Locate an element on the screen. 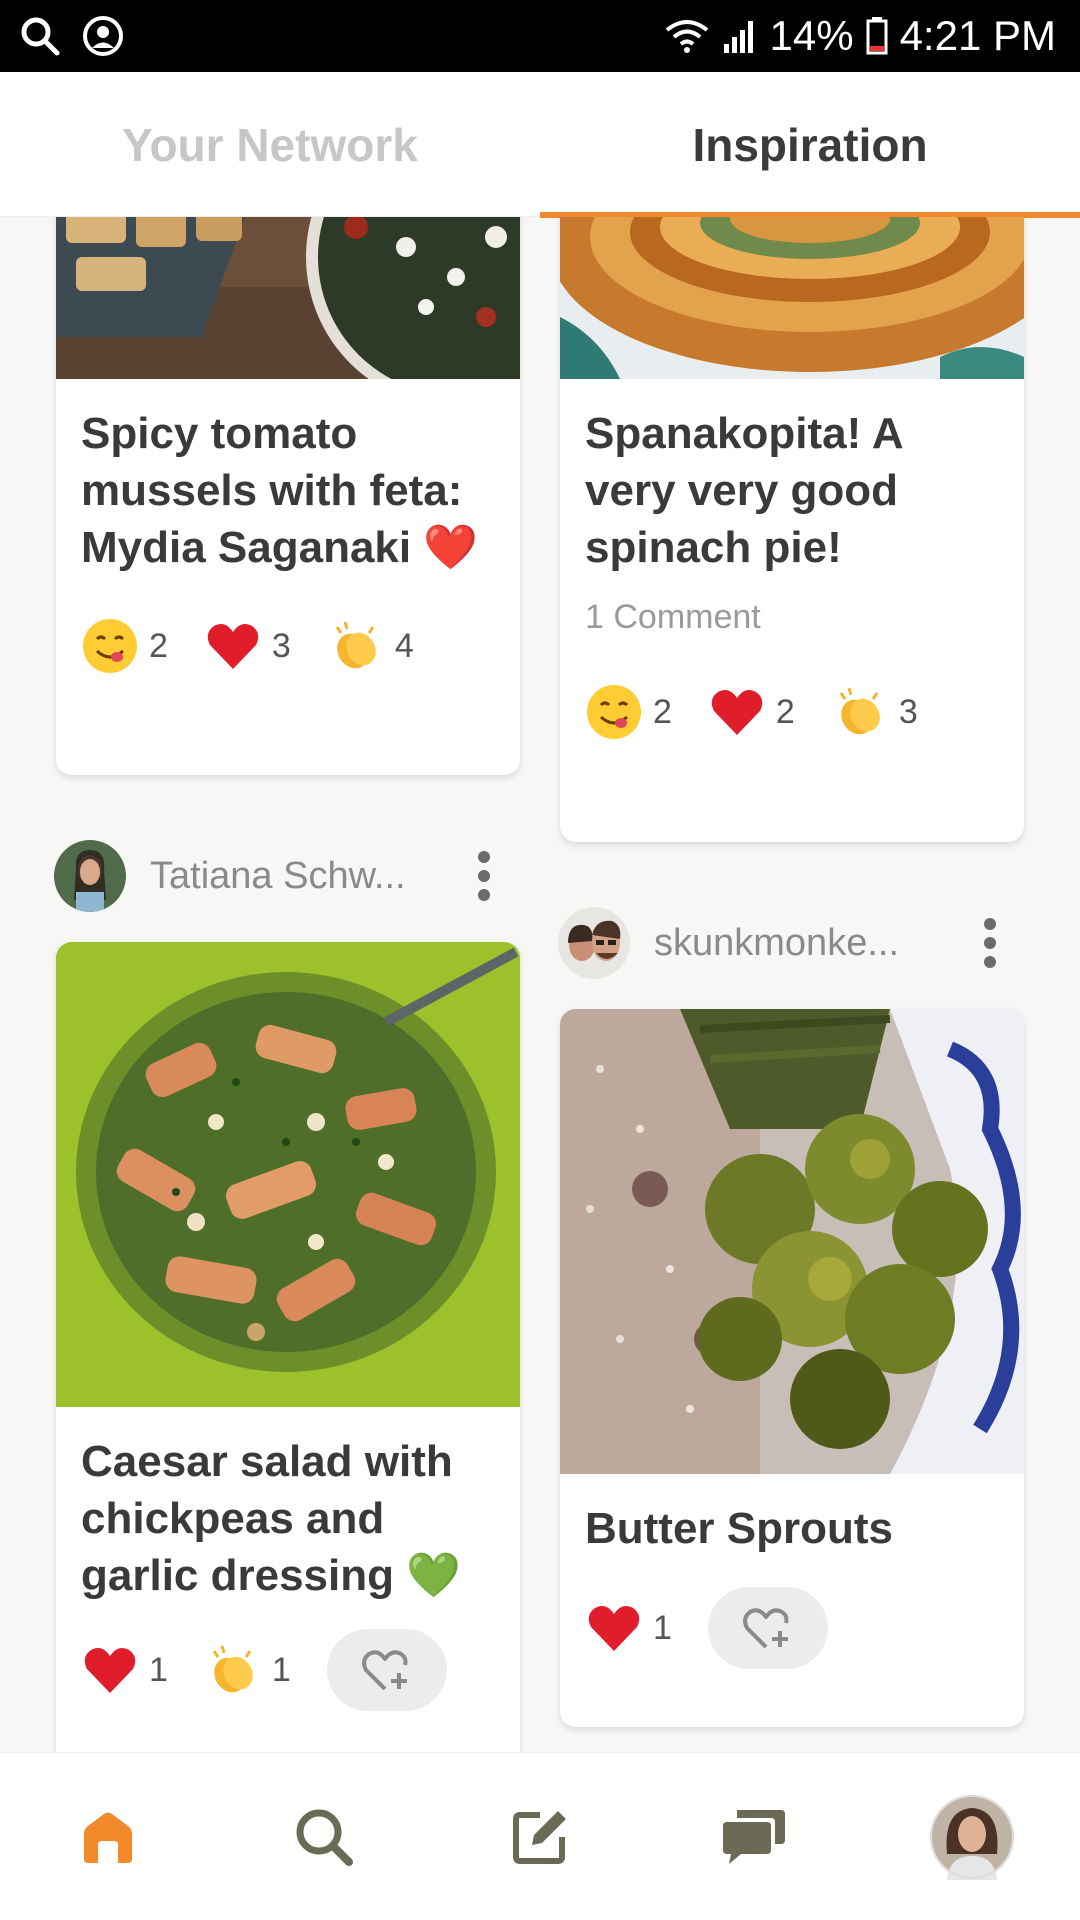 The image size is (1080, 1920). nav-home is located at coordinates (108, 1836).